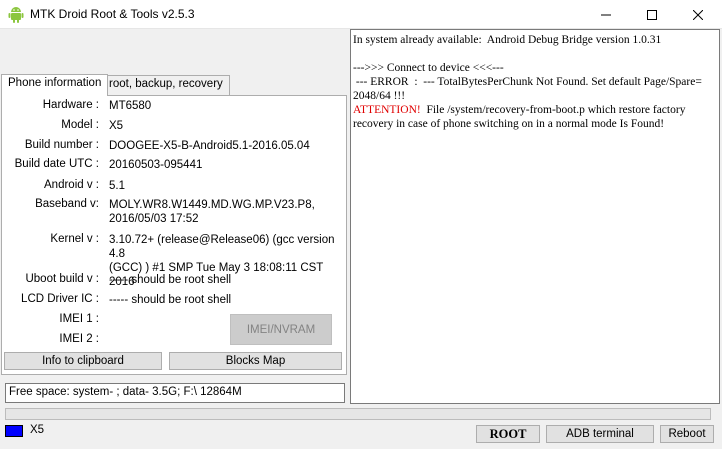 Image resolution: width=722 pixels, height=449 pixels. What do you see at coordinates (170, 300) in the screenshot?
I see `lcd-driver-value: ----- should be root shell` at bounding box center [170, 300].